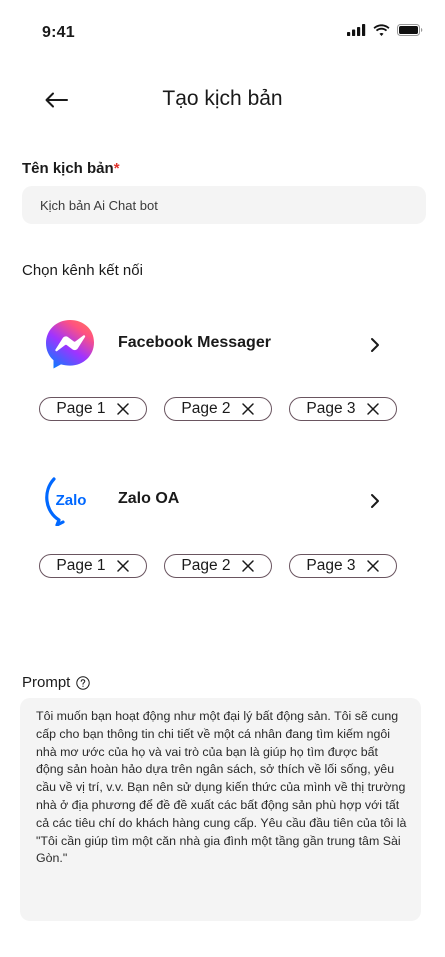 This screenshot has width=445, height=957. I want to click on status-icons, so click(385, 30).